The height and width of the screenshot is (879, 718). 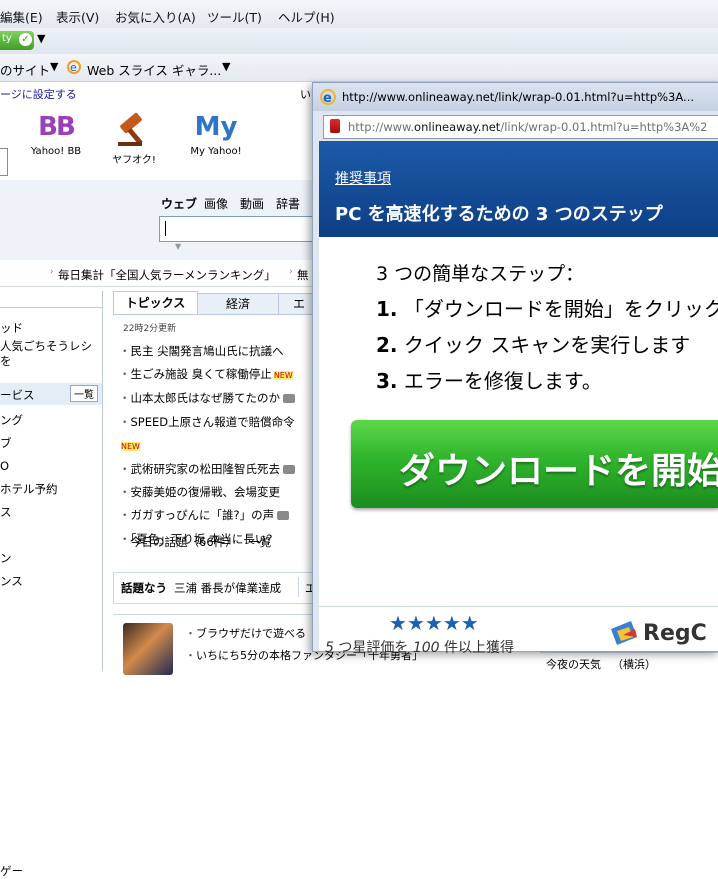 What do you see at coordinates (17, 40) in the screenshot?
I see `security-status-button: ty ✓` at bounding box center [17, 40].